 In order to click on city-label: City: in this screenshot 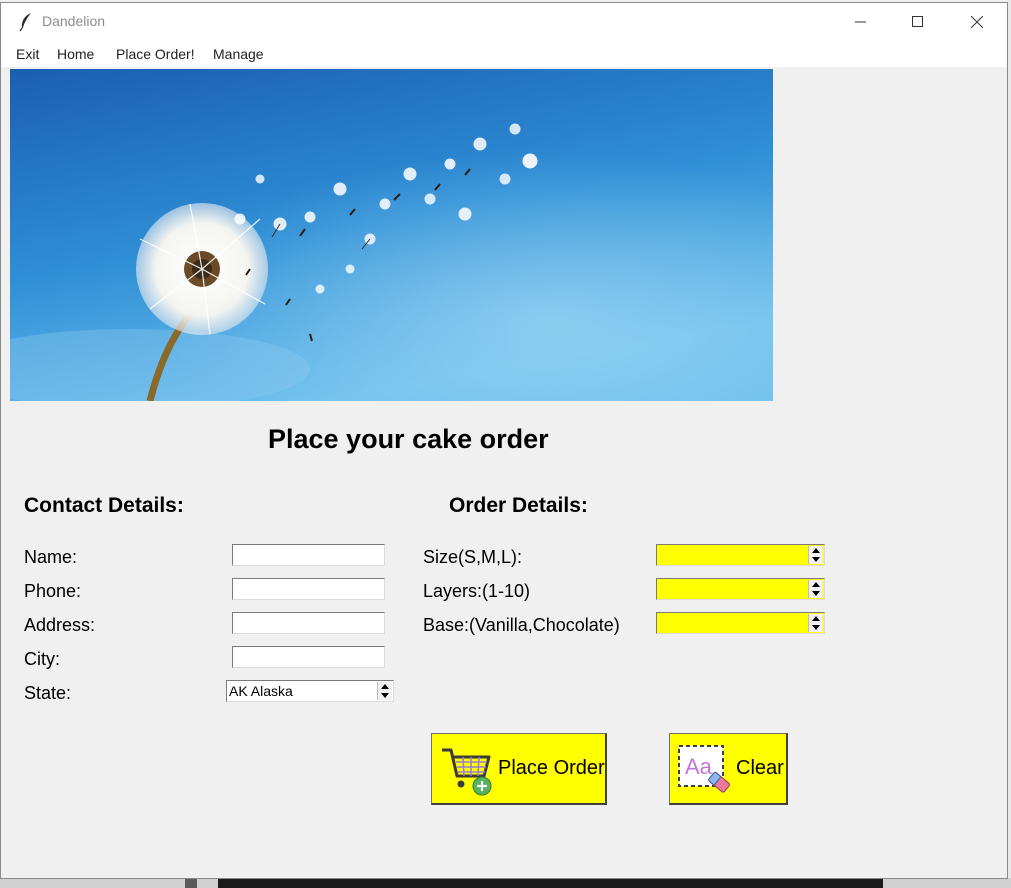, I will do `click(42, 659)`.